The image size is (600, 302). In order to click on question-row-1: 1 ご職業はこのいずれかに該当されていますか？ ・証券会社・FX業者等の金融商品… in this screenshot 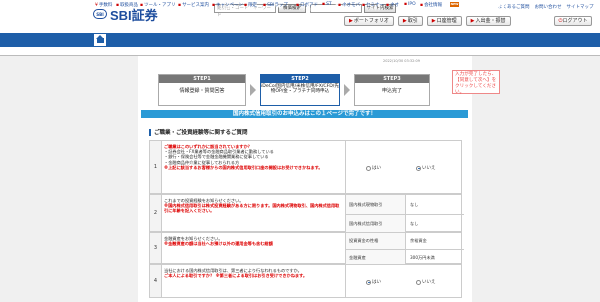, I will do `click(305, 167)`.